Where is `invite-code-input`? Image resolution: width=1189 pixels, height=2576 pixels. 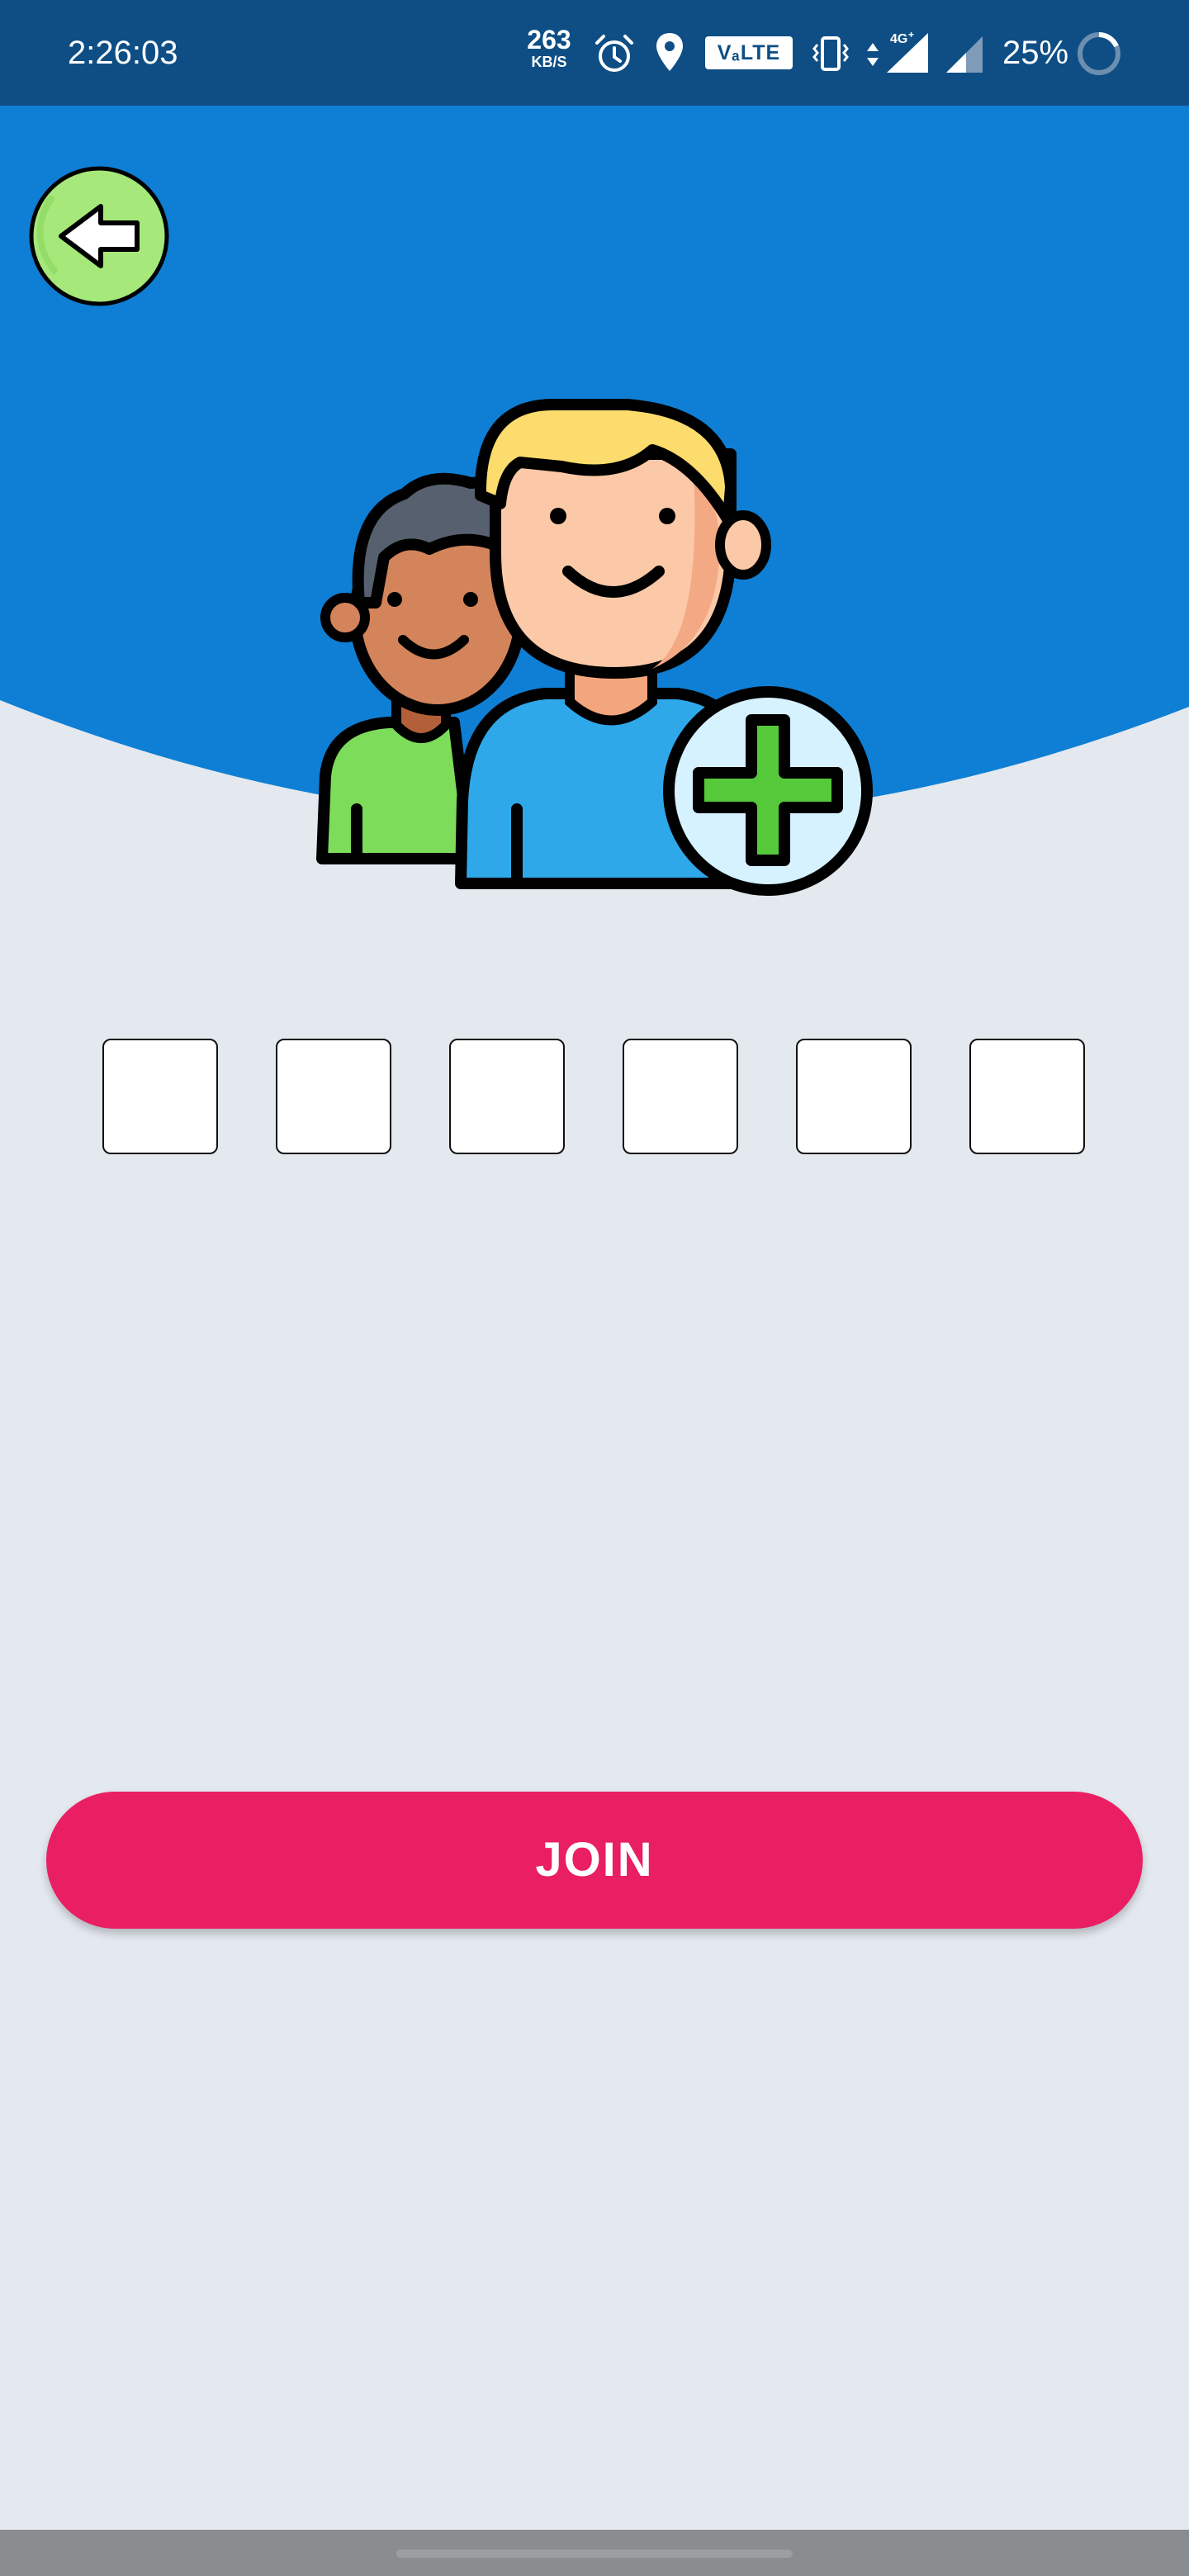 invite-code-input is located at coordinates (594, 1097).